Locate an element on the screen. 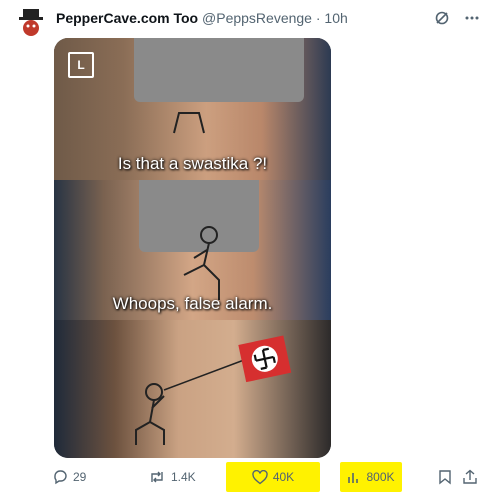 This screenshot has height=500, width=494. caption-bottom: Whoops, false alarm. is located at coordinates (192, 303).